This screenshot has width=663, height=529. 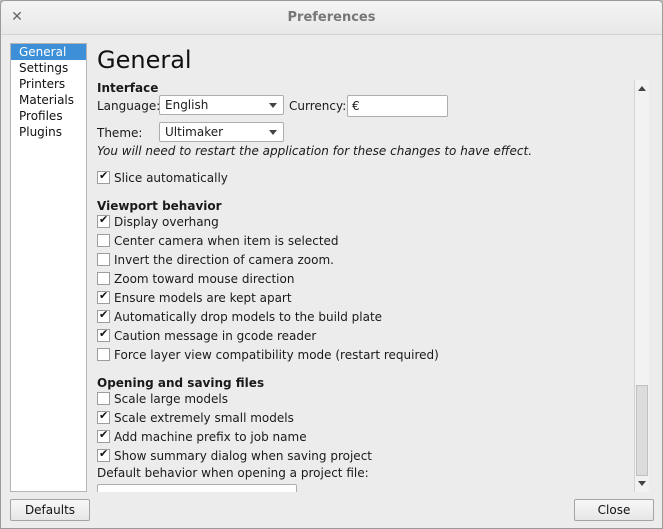 I want to click on zoom-to-mouse-option: Zoom toward mouse direction, so click(x=195, y=280).